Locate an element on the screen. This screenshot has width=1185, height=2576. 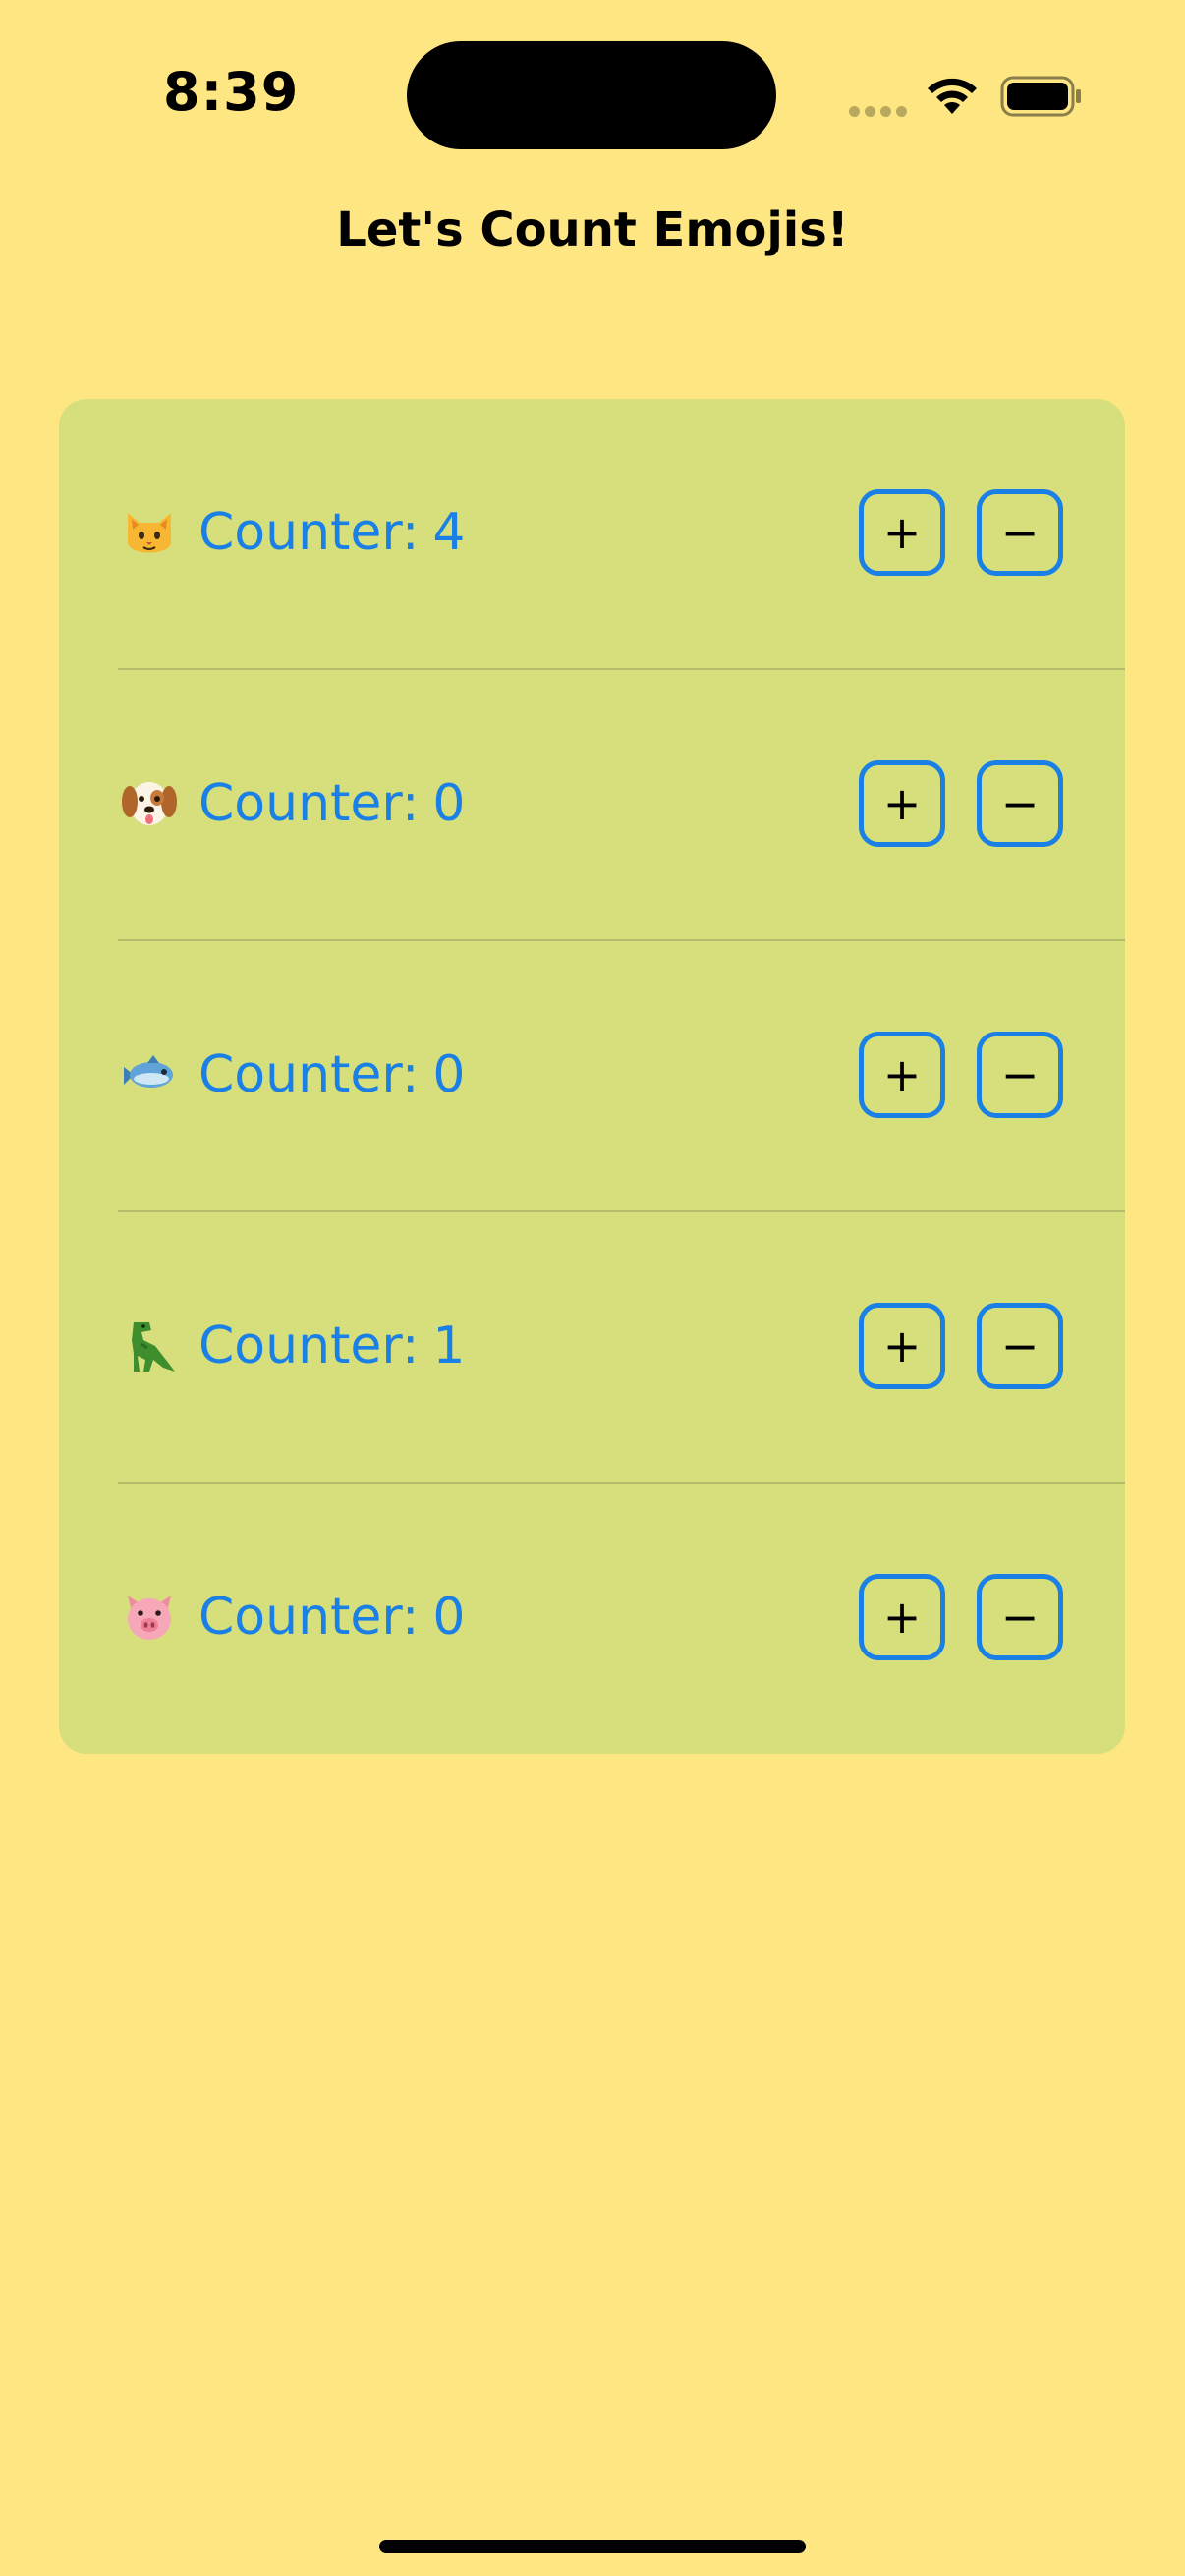
counter-row-dog: Counter: 0 + − is located at coordinates (592, 805).